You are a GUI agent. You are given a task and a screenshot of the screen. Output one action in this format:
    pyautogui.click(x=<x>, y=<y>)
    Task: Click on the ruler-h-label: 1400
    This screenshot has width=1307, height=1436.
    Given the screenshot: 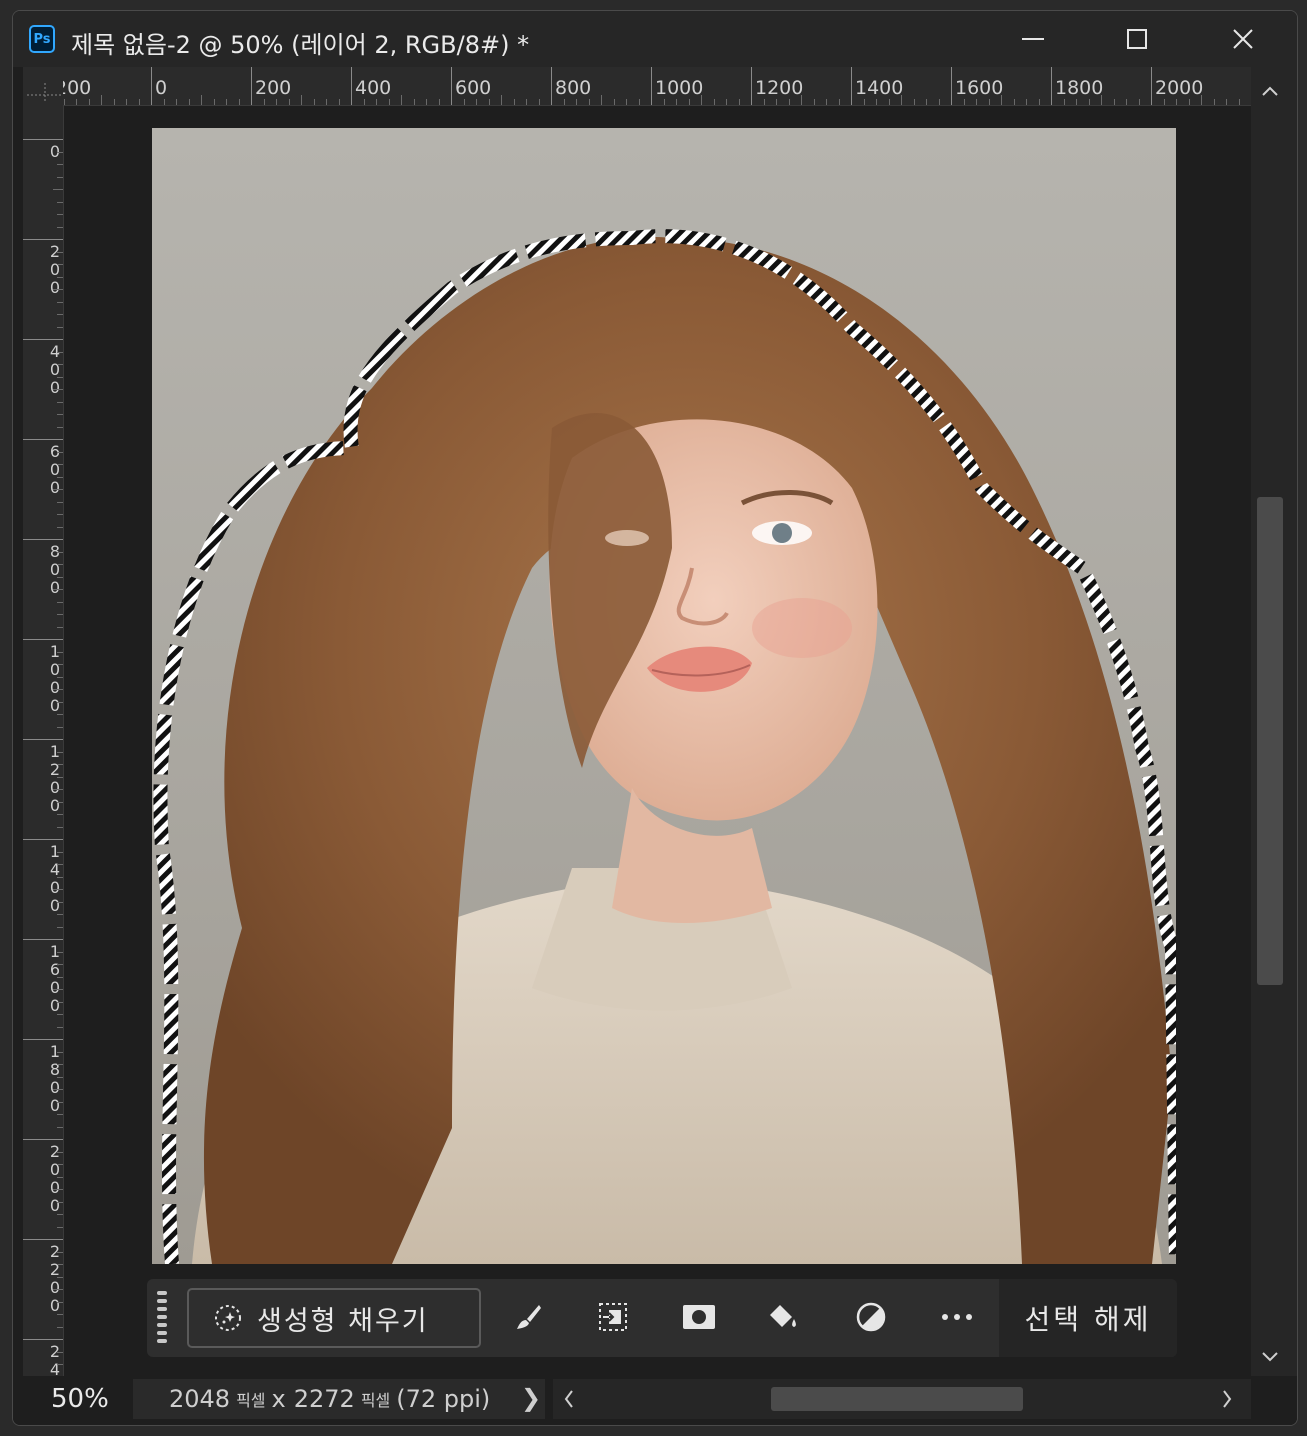 What is the action you would take?
    pyautogui.click(x=879, y=88)
    